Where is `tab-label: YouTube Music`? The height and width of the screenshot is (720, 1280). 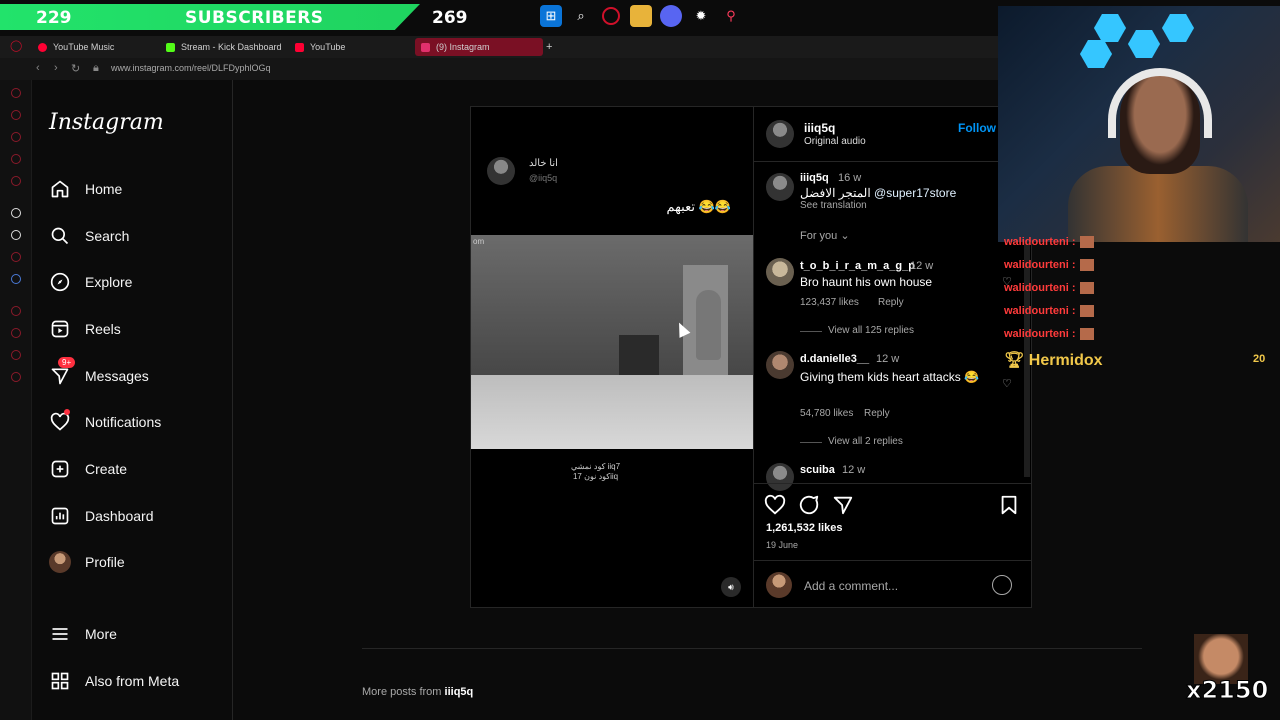 tab-label: YouTube Music is located at coordinates (84, 47).